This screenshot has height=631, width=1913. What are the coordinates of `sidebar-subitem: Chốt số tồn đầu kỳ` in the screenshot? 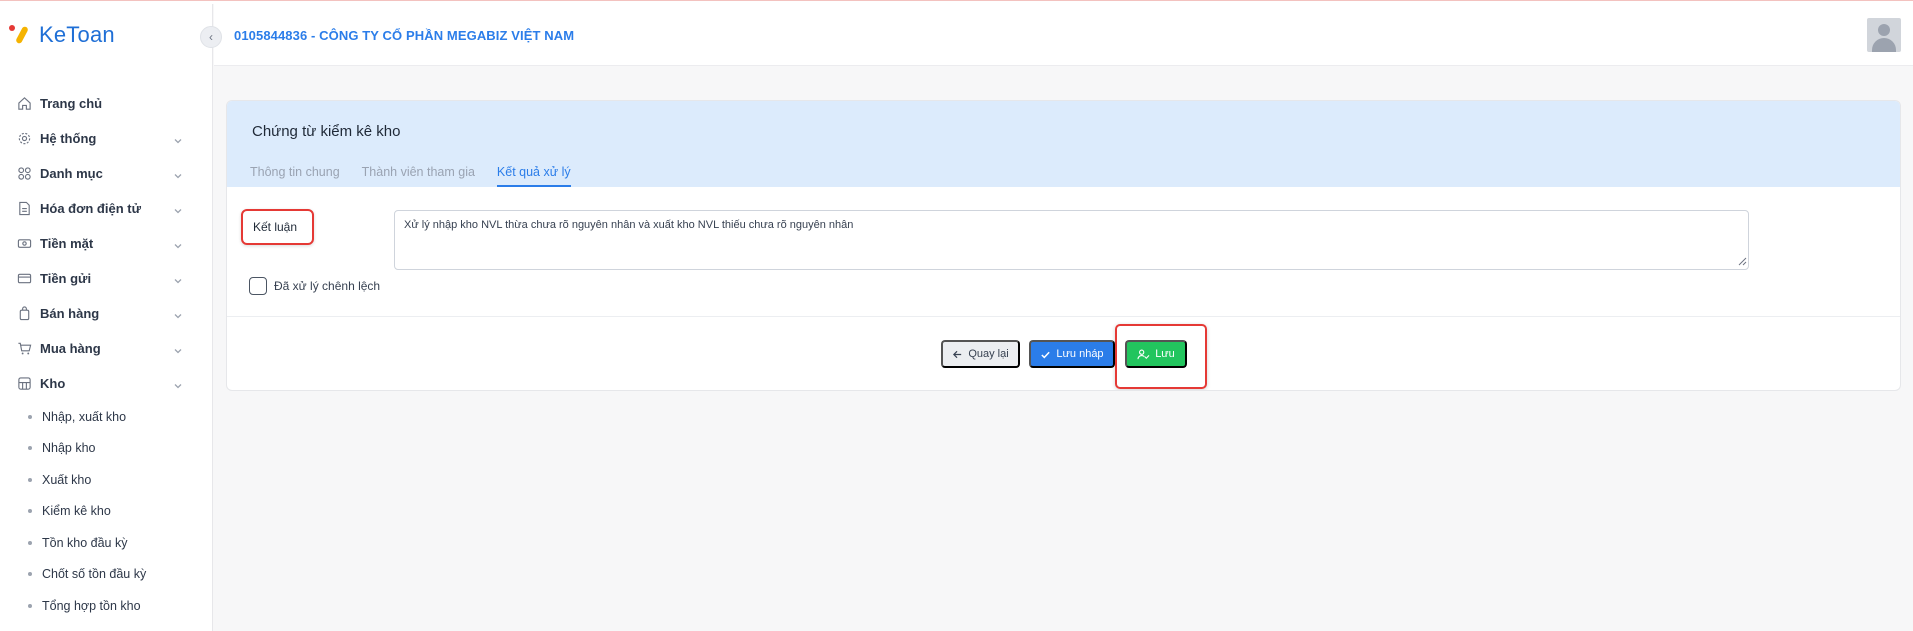 It's located at (106, 575).